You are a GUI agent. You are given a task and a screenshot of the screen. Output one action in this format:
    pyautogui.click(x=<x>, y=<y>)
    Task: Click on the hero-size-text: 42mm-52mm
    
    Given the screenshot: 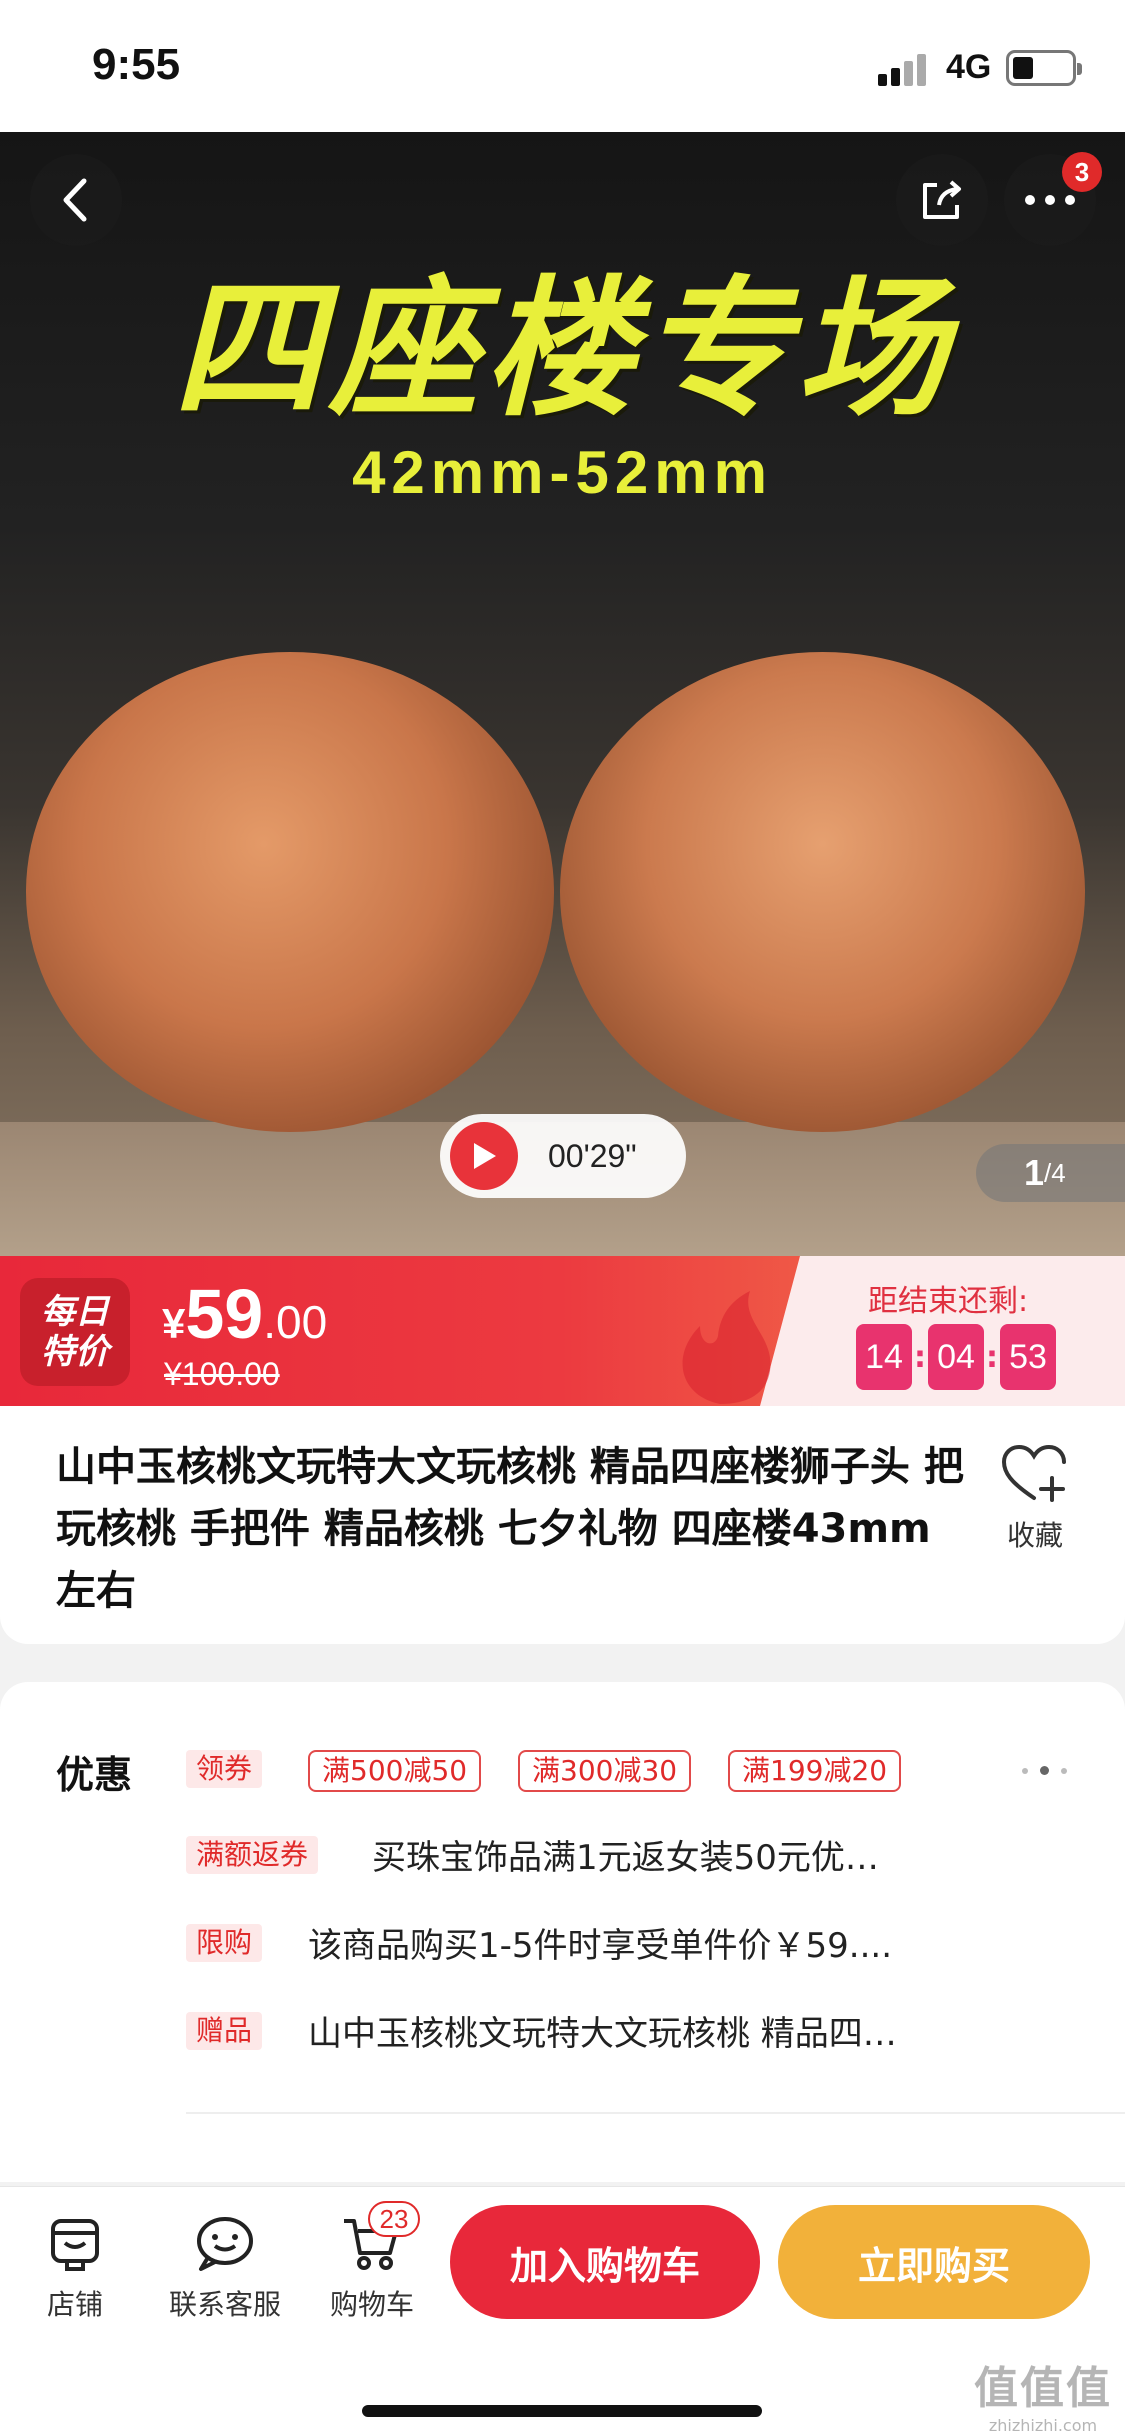 What is the action you would take?
    pyautogui.click(x=562, y=472)
    